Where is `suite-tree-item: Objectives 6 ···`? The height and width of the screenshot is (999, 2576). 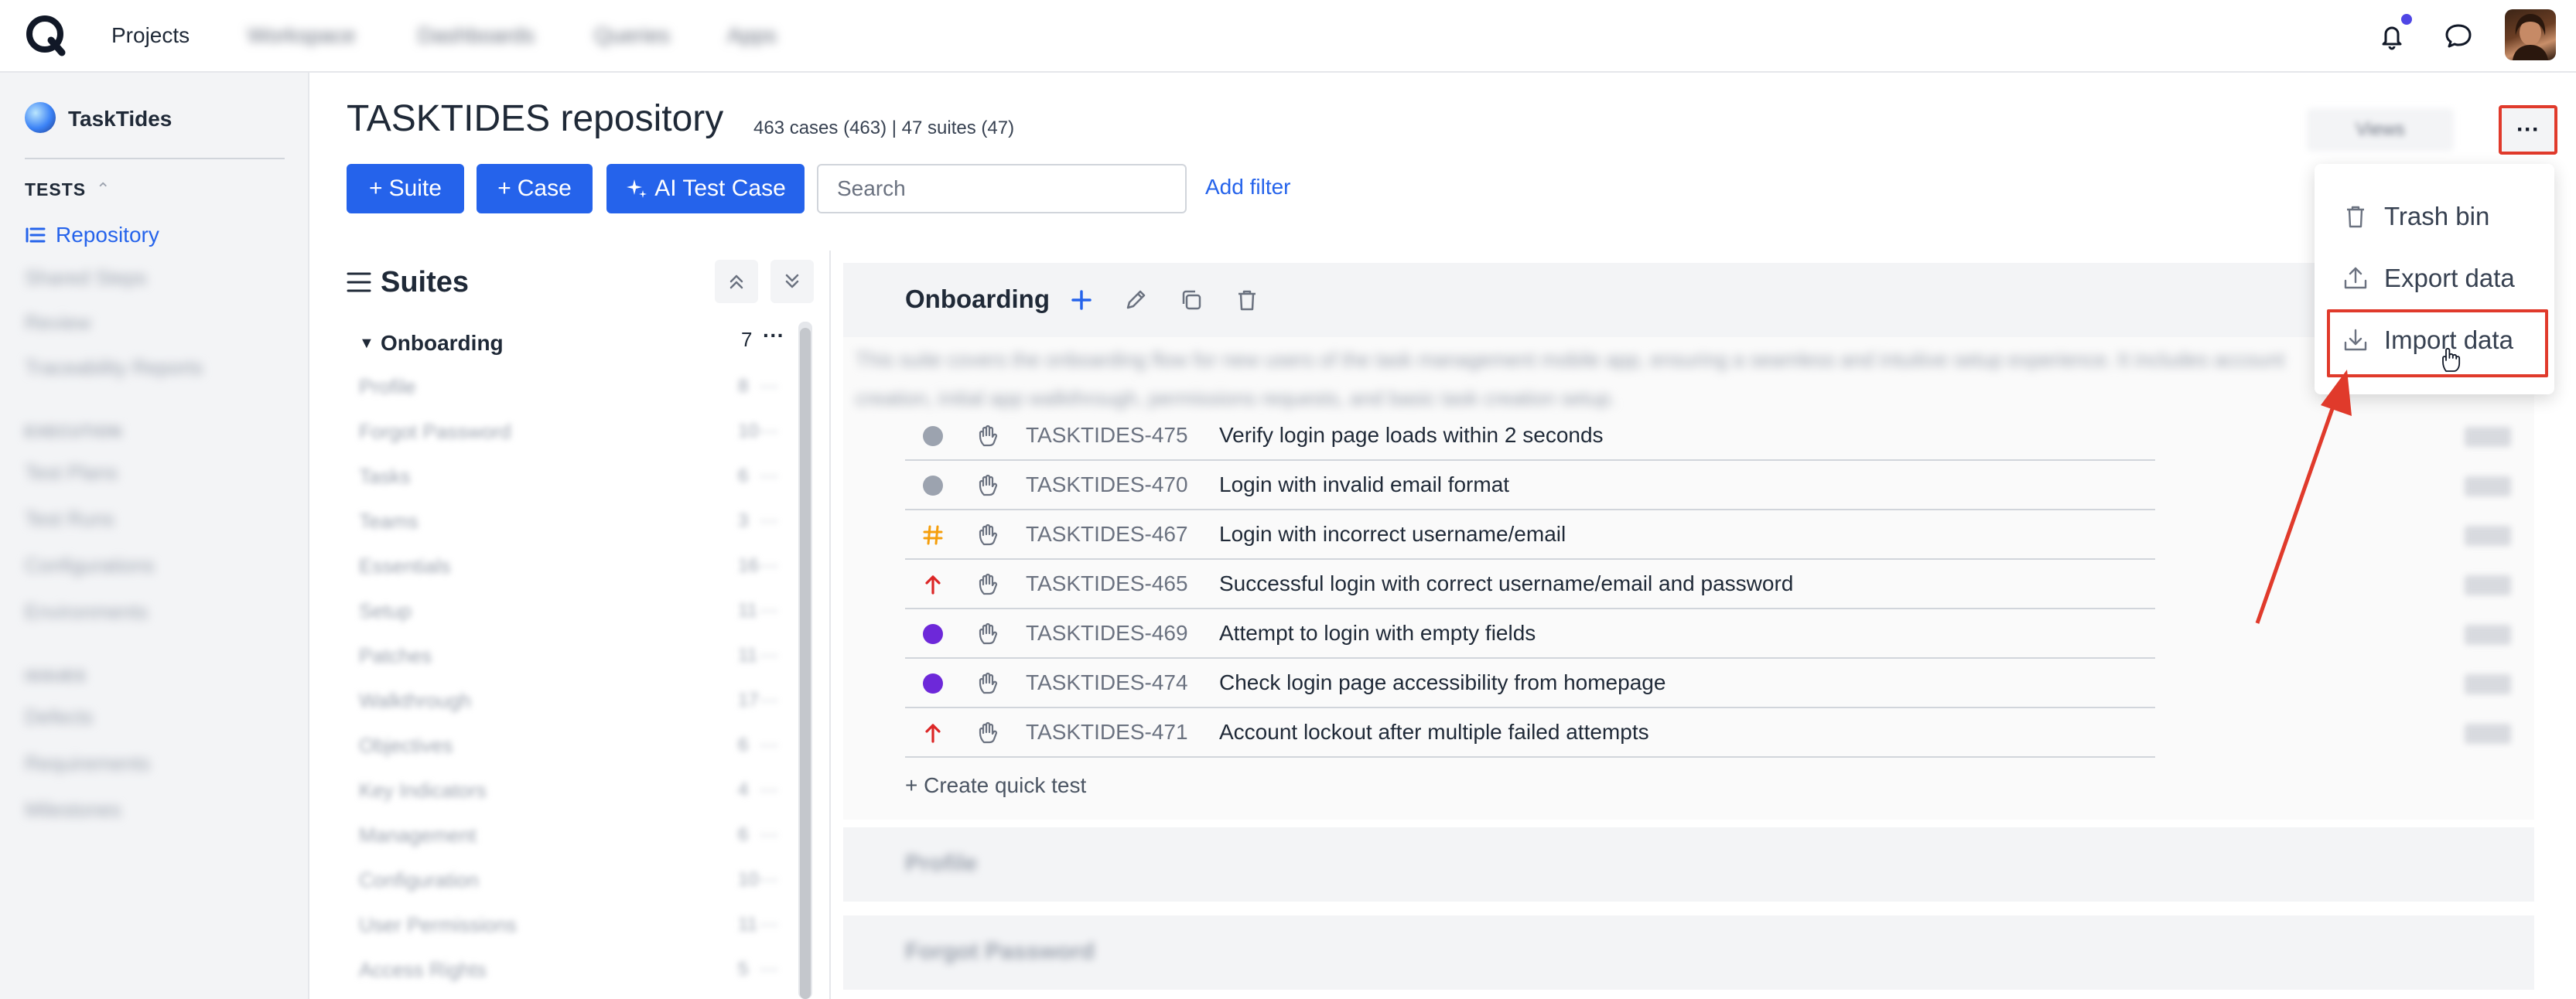
suite-tree-item: Objectives 6 ··· is located at coordinates (575, 745).